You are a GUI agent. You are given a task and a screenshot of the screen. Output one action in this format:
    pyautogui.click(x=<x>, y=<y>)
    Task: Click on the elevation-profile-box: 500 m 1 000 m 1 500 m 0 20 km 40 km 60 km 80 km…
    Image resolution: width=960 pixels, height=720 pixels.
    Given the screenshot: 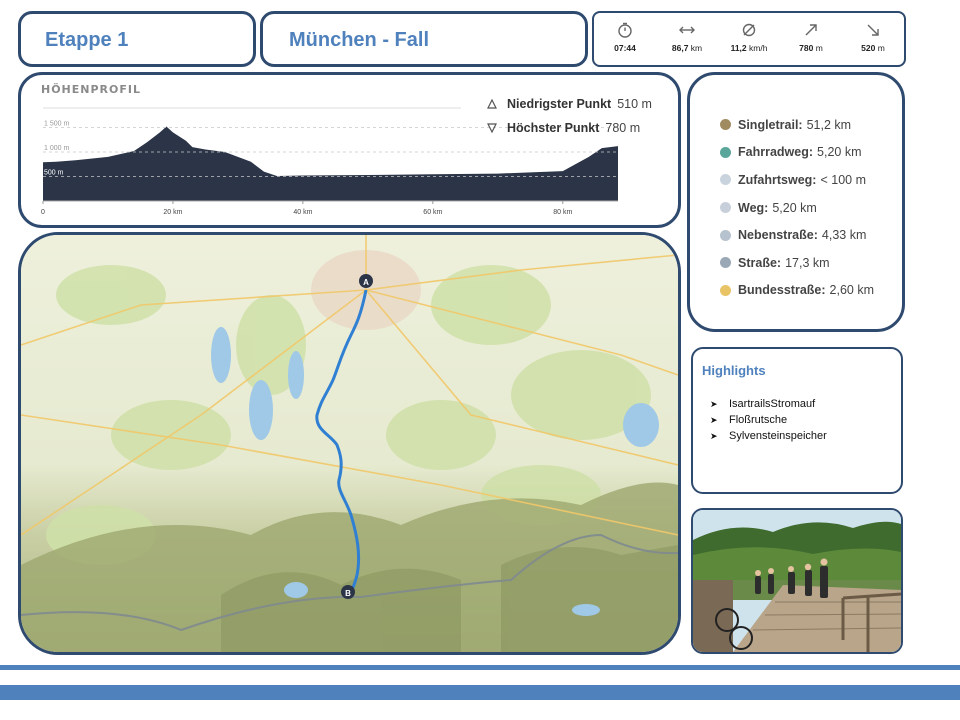 What is the action you would take?
    pyautogui.click(x=349, y=150)
    